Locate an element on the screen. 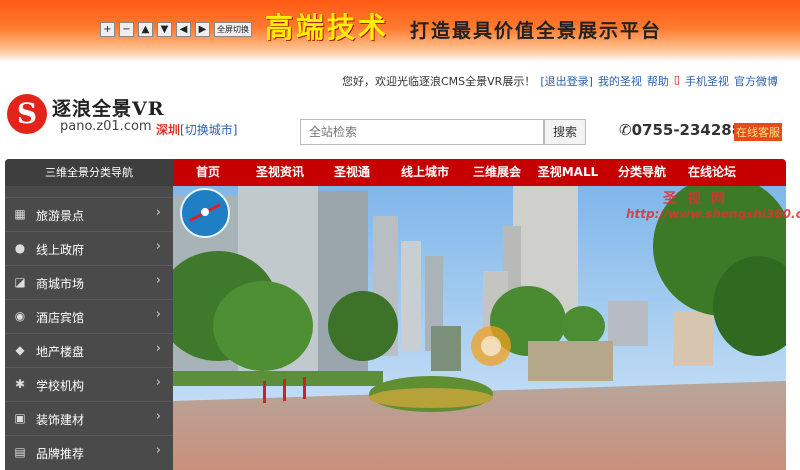  sidebar-item-label: 线上政府 is located at coordinates (60, 250).